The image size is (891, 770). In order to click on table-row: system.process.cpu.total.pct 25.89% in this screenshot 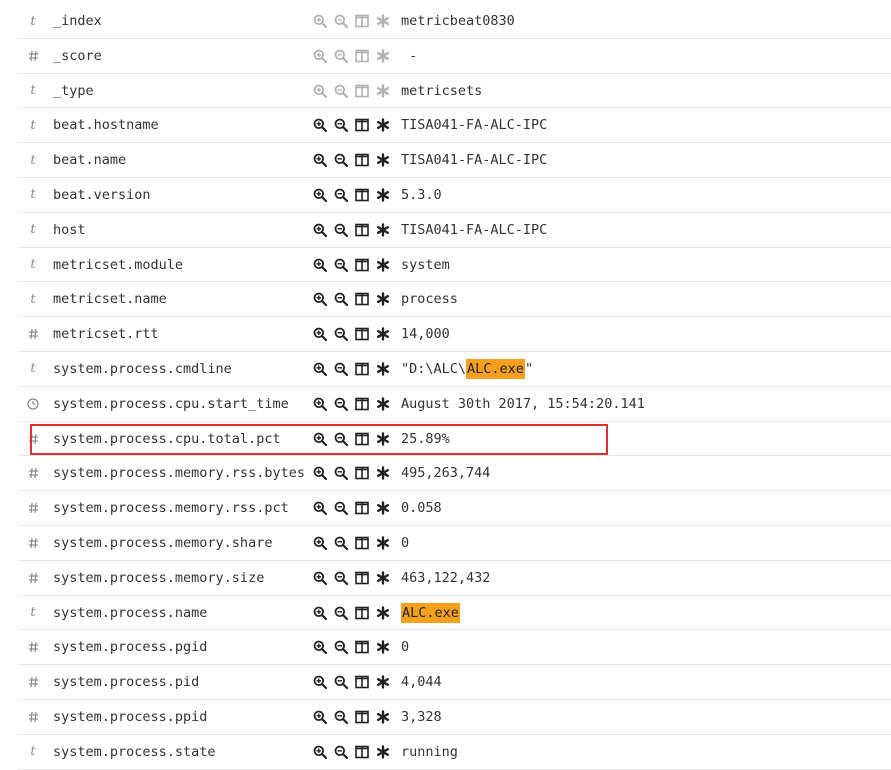, I will do `click(454, 439)`.